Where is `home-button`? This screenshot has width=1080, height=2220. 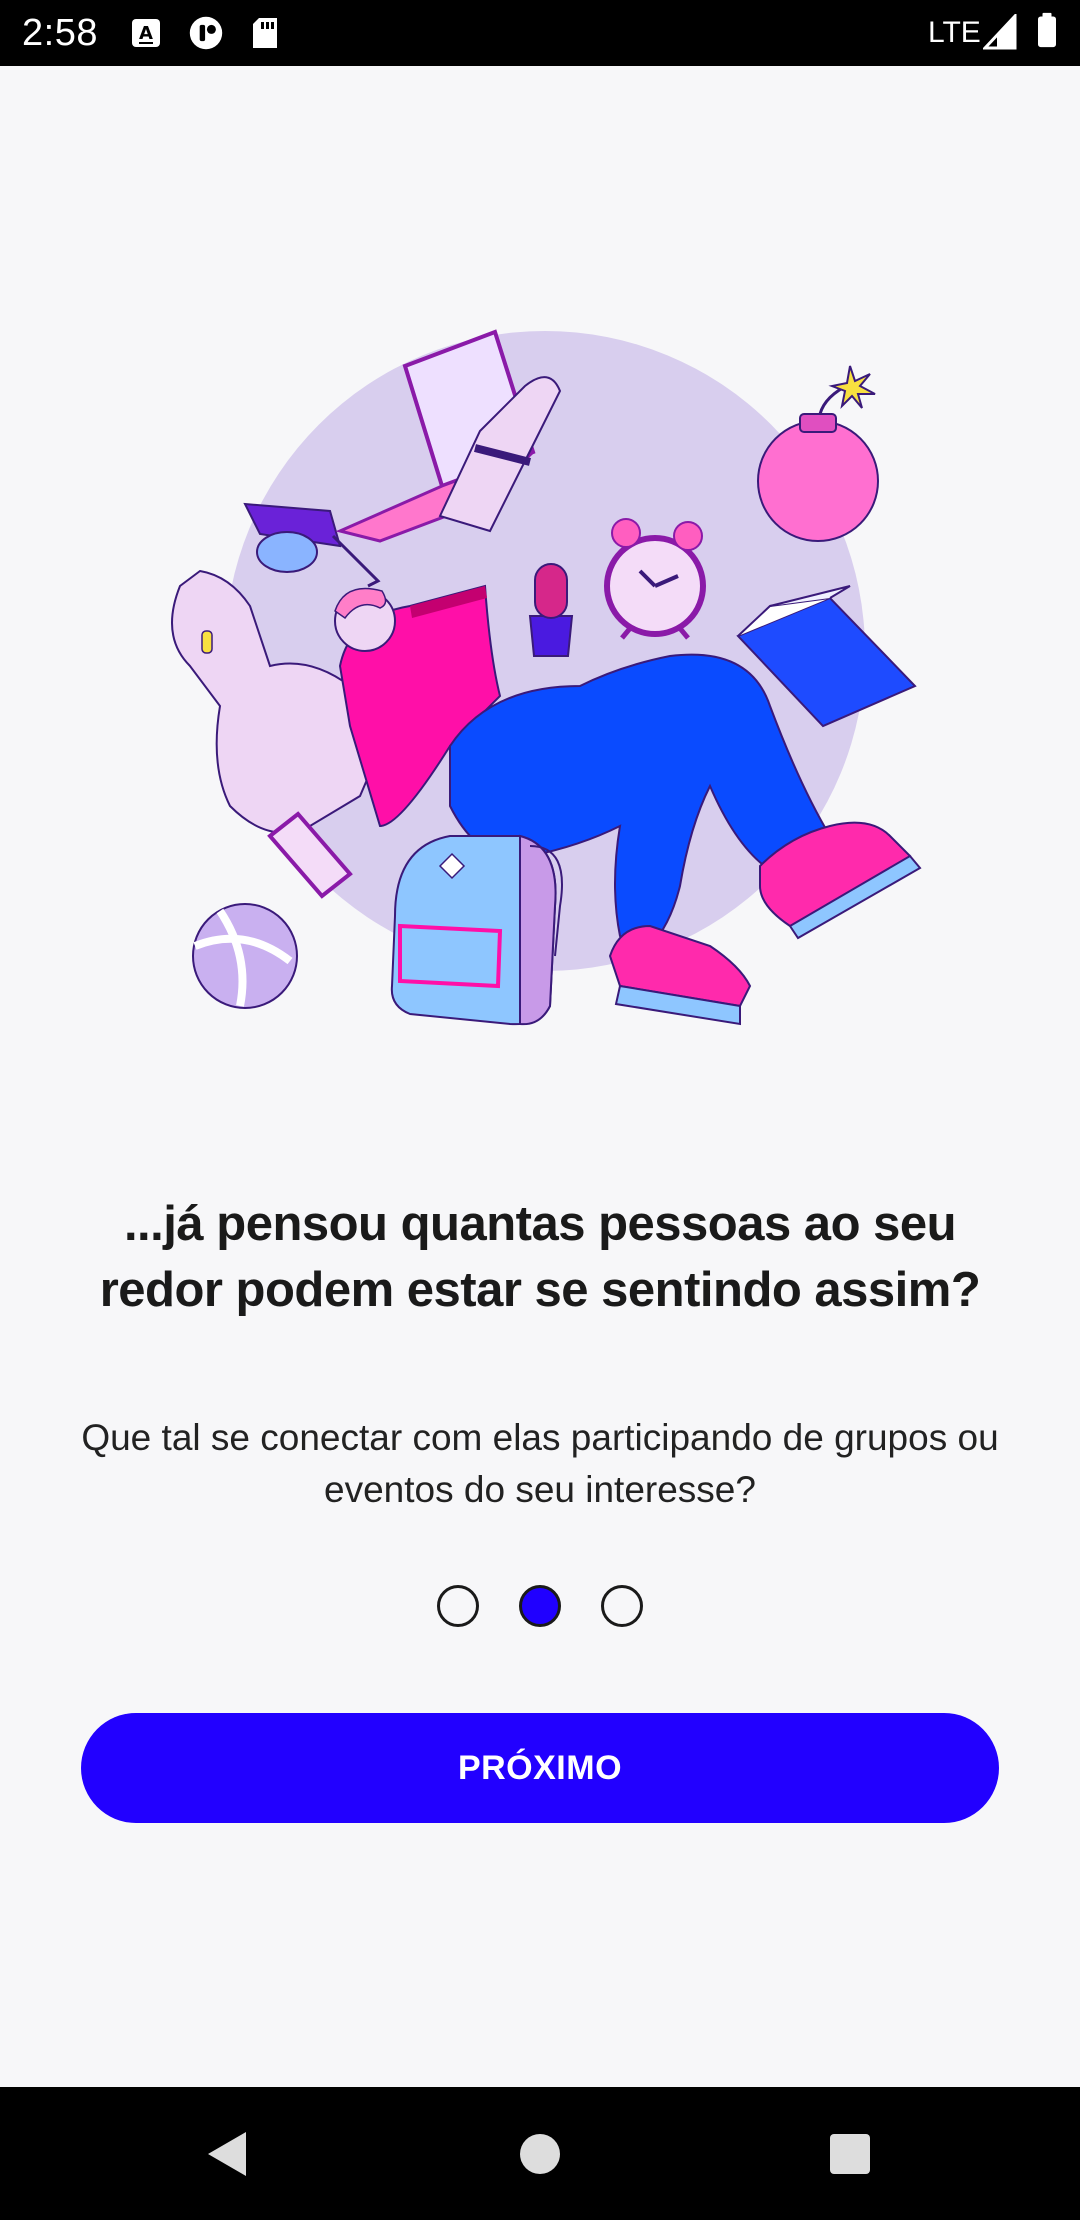
home-button is located at coordinates (540, 2153).